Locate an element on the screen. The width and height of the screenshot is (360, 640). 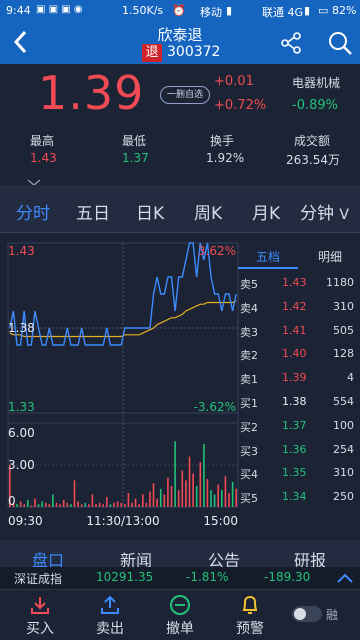
tab-five-day: 五日 is located at coordinates (93, 211).